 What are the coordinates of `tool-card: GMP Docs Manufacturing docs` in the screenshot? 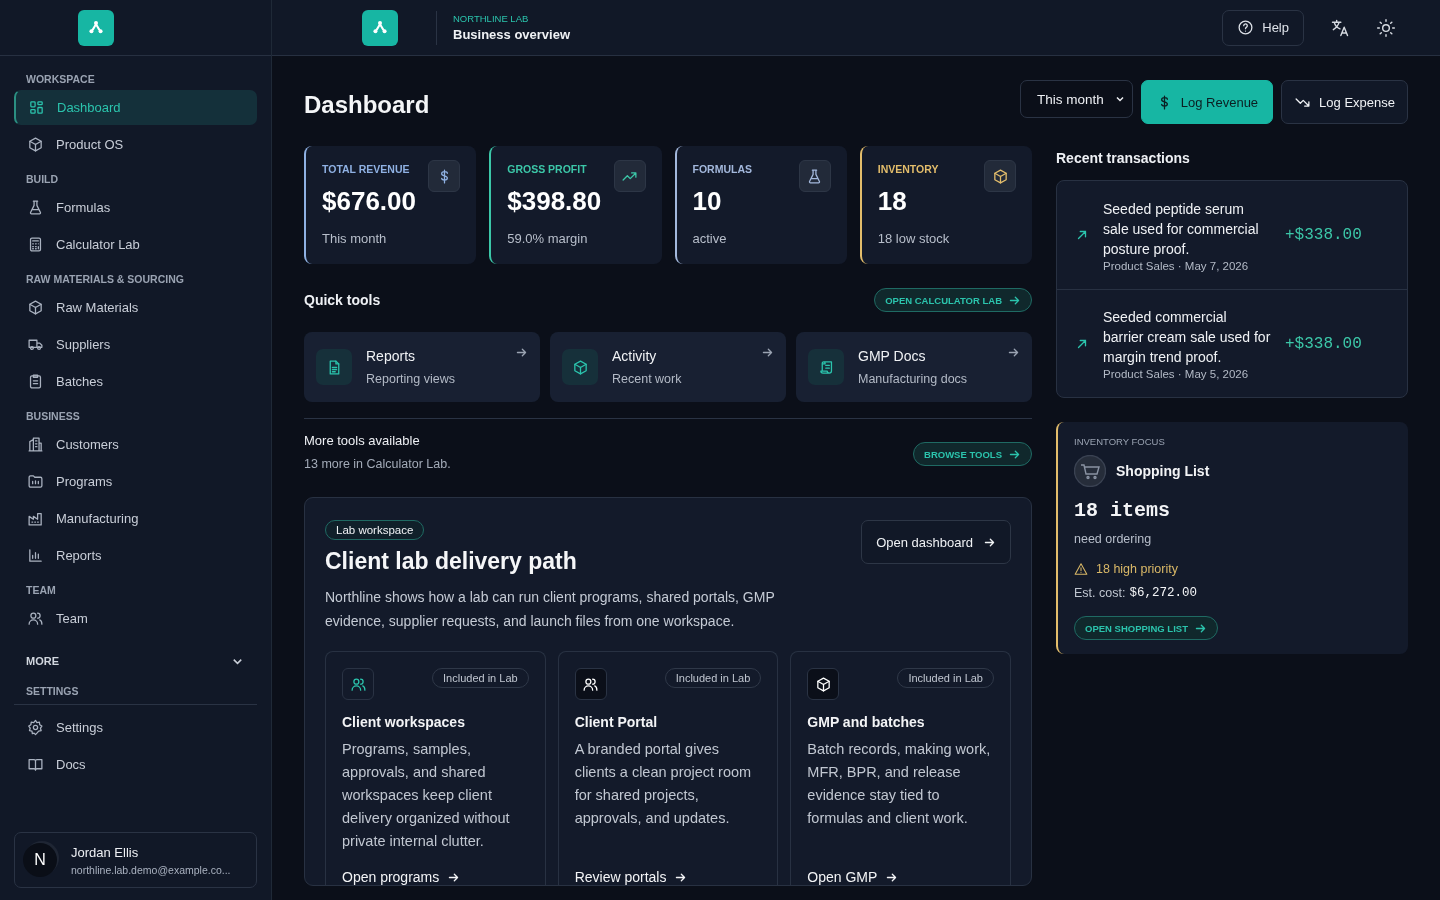 It's located at (914, 367).